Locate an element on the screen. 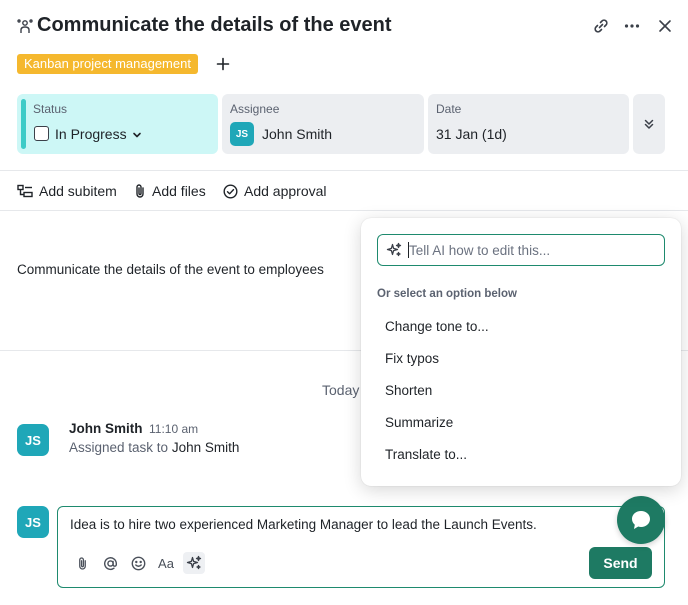  chat-button is located at coordinates (641, 520).